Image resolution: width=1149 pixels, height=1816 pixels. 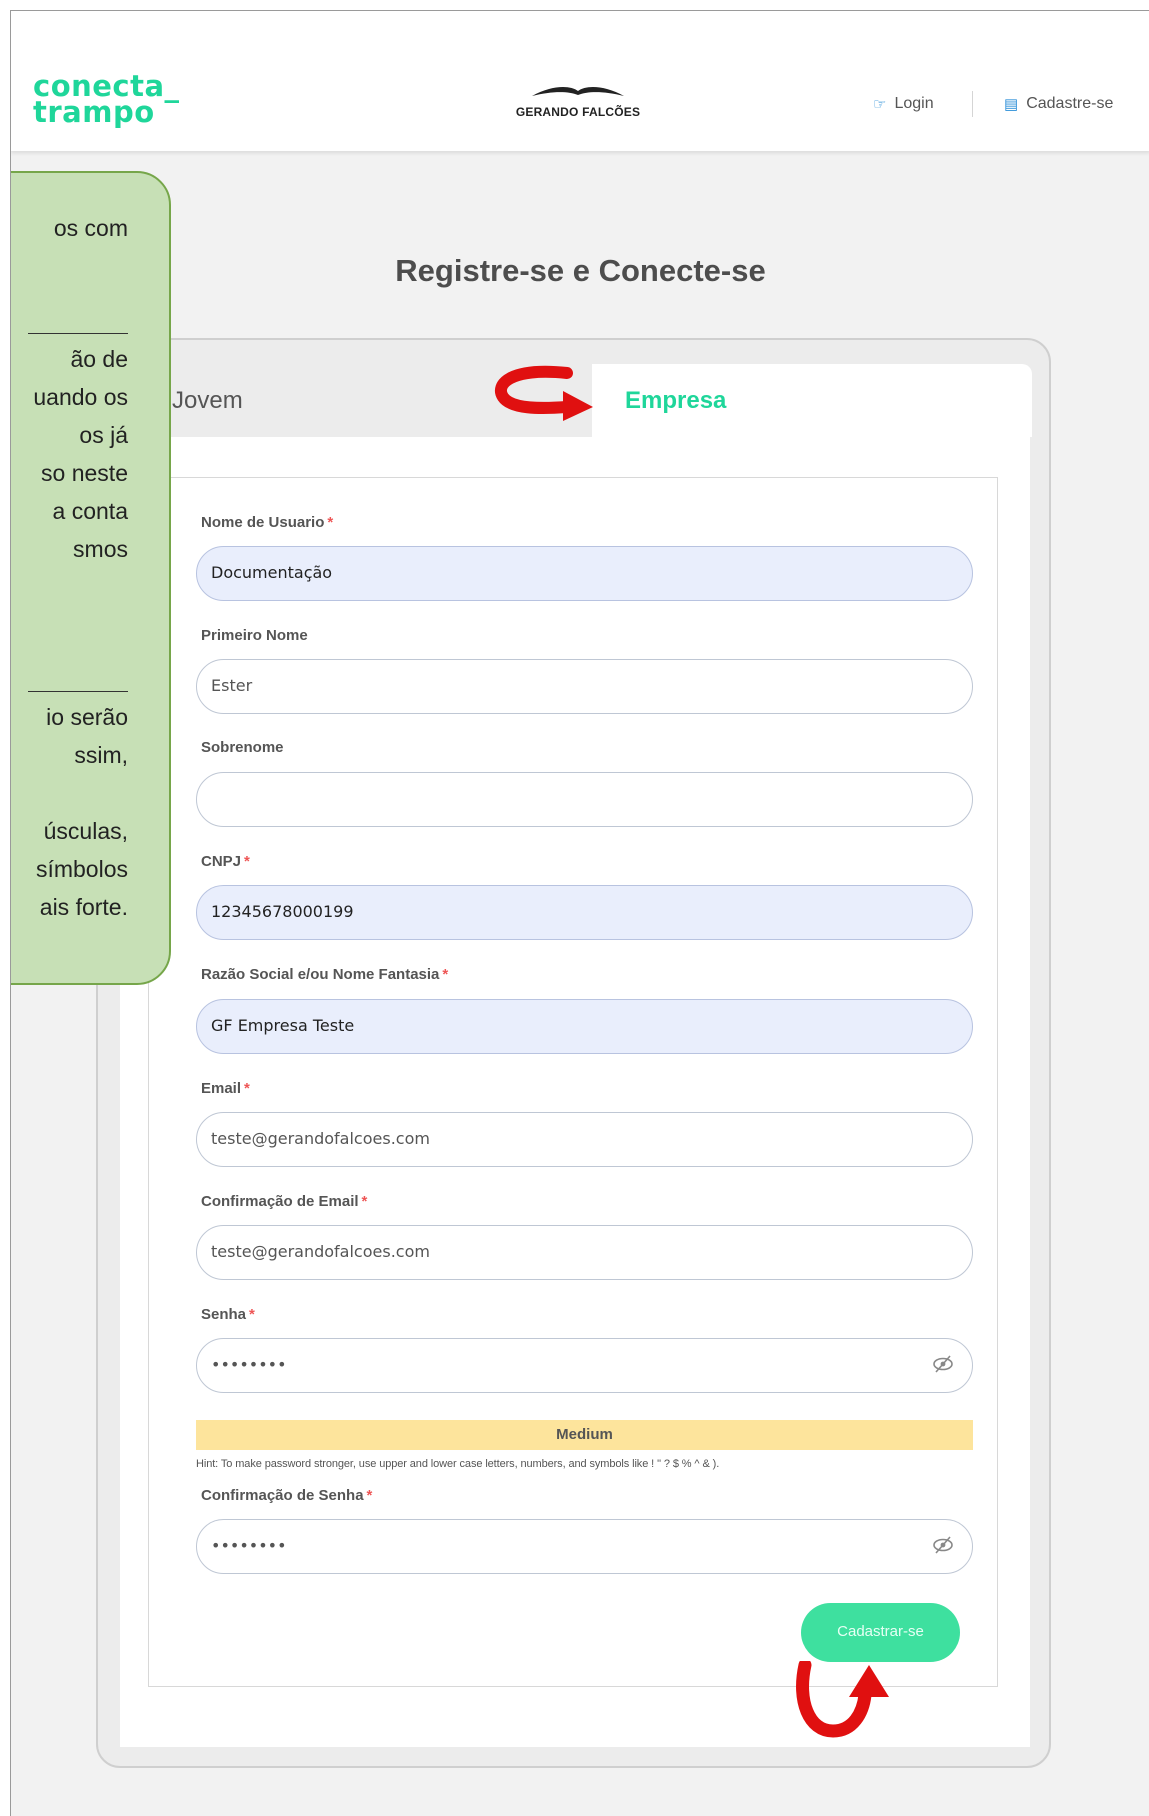 What do you see at coordinates (287, 1495) in the screenshot?
I see `password-confirm-label: Confirmação de Senha *` at bounding box center [287, 1495].